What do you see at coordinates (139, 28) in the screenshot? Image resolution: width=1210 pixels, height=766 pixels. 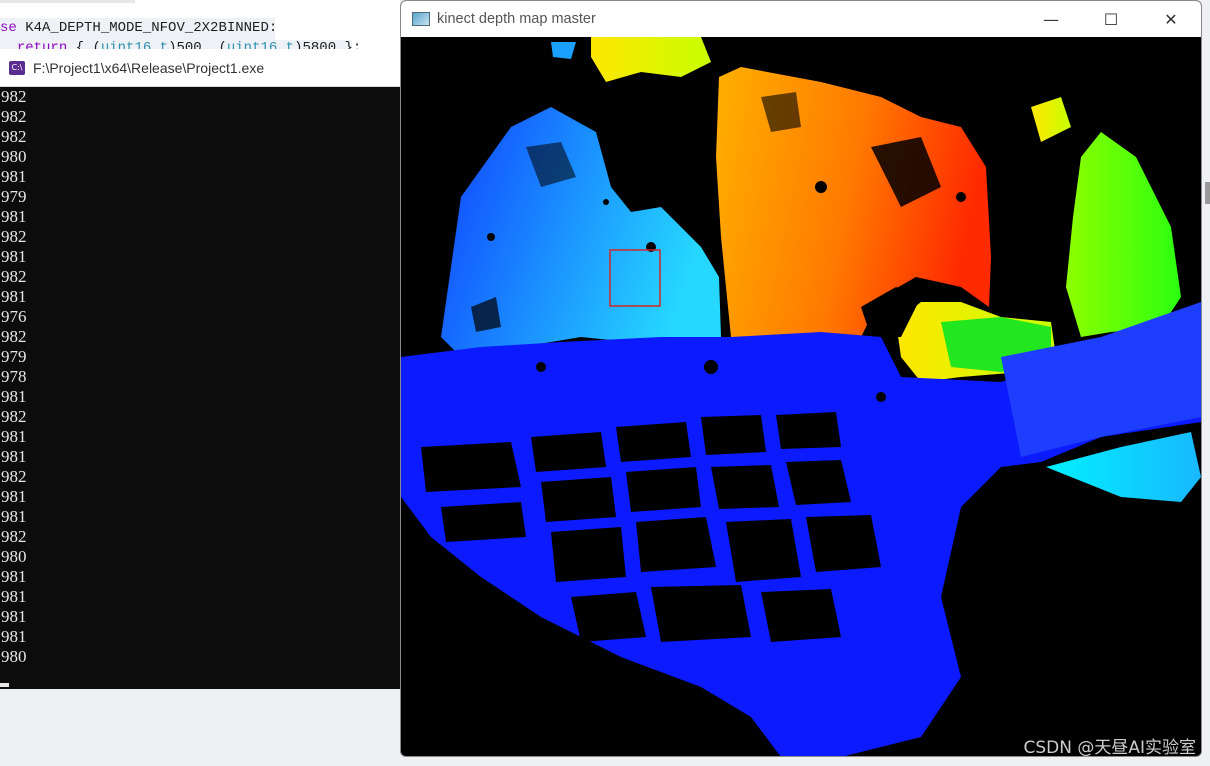 I see `code-line-1: se K4A_DEPTH_MODE_NFOV_2X2BINNED:` at bounding box center [139, 28].